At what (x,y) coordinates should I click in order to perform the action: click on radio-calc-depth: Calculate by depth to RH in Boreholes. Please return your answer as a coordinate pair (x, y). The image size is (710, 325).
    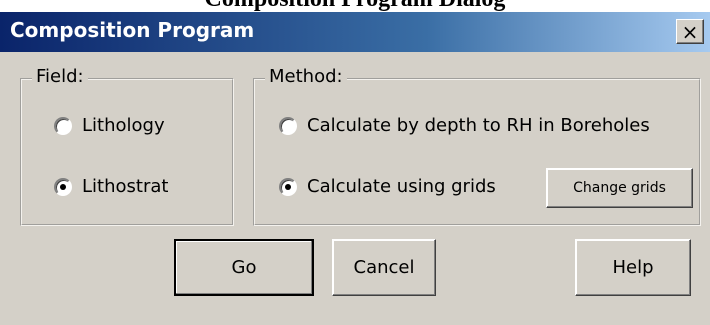
    Looking at the image, I should click on (464, 125).